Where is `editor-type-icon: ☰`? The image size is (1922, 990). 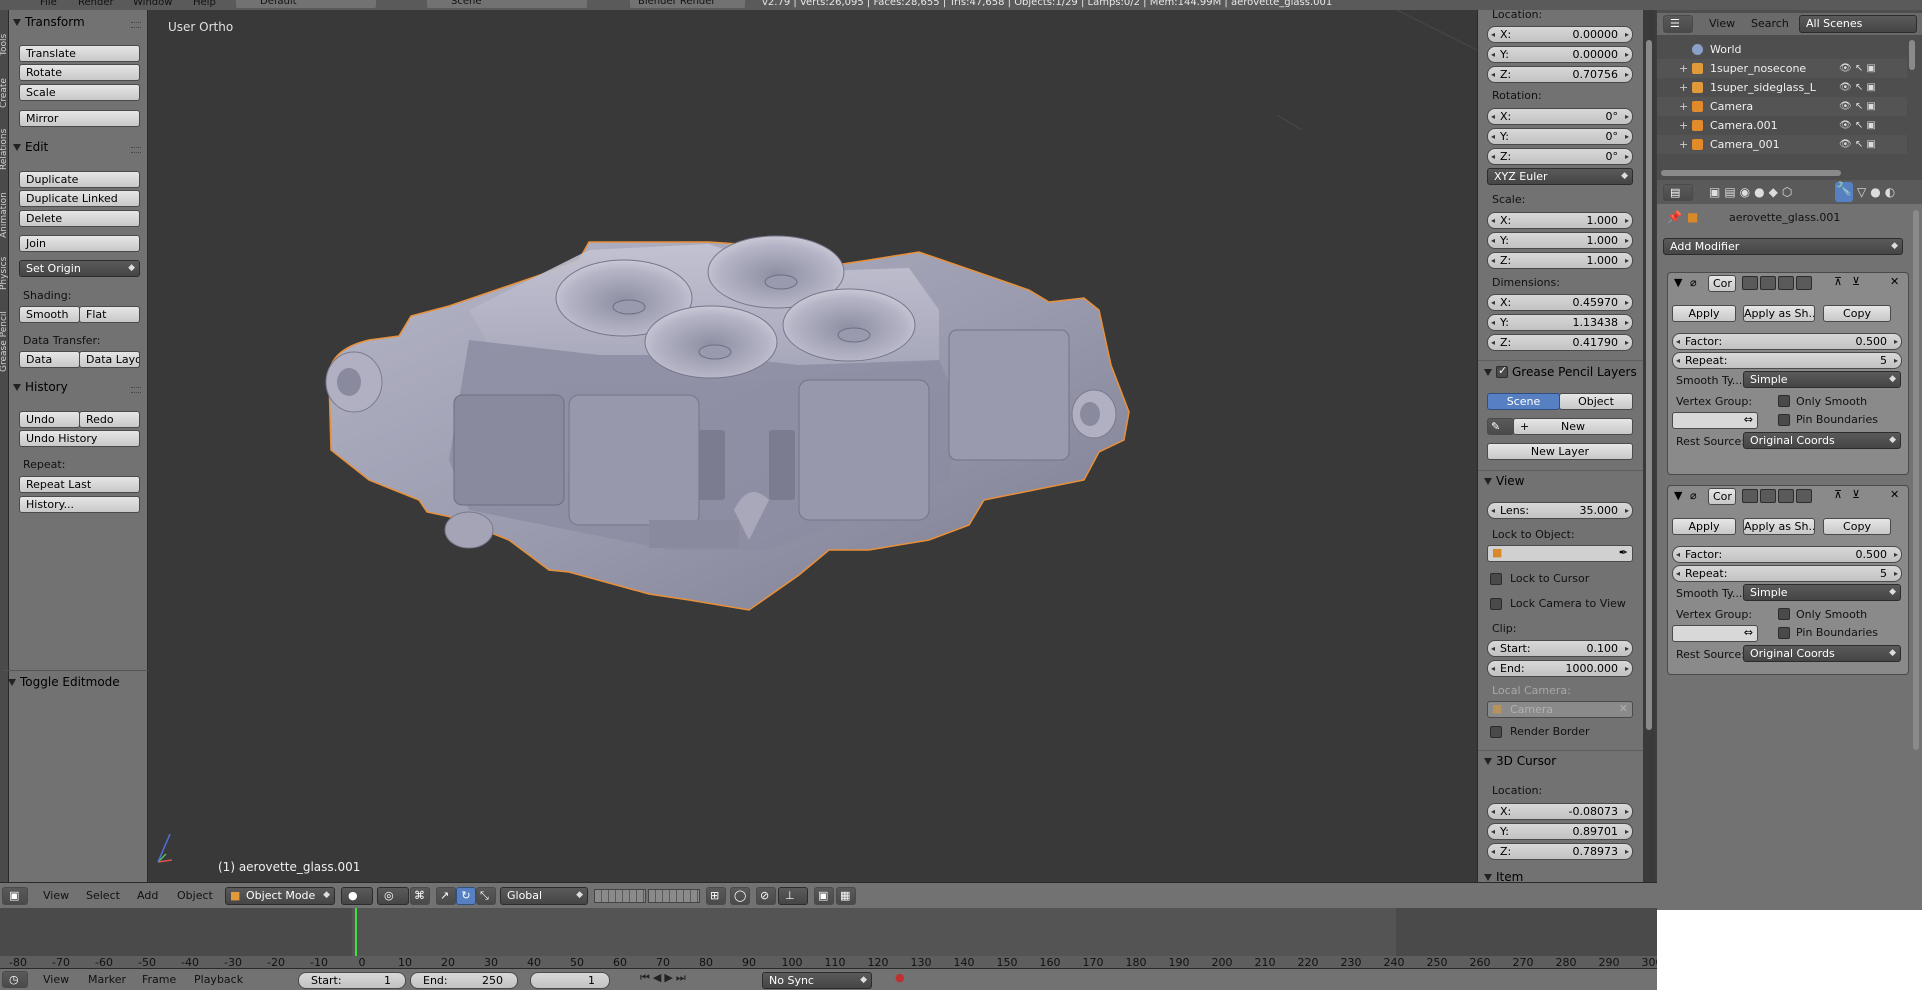 editor-type-icon: ☰ is located at coordinates (1678, 24).